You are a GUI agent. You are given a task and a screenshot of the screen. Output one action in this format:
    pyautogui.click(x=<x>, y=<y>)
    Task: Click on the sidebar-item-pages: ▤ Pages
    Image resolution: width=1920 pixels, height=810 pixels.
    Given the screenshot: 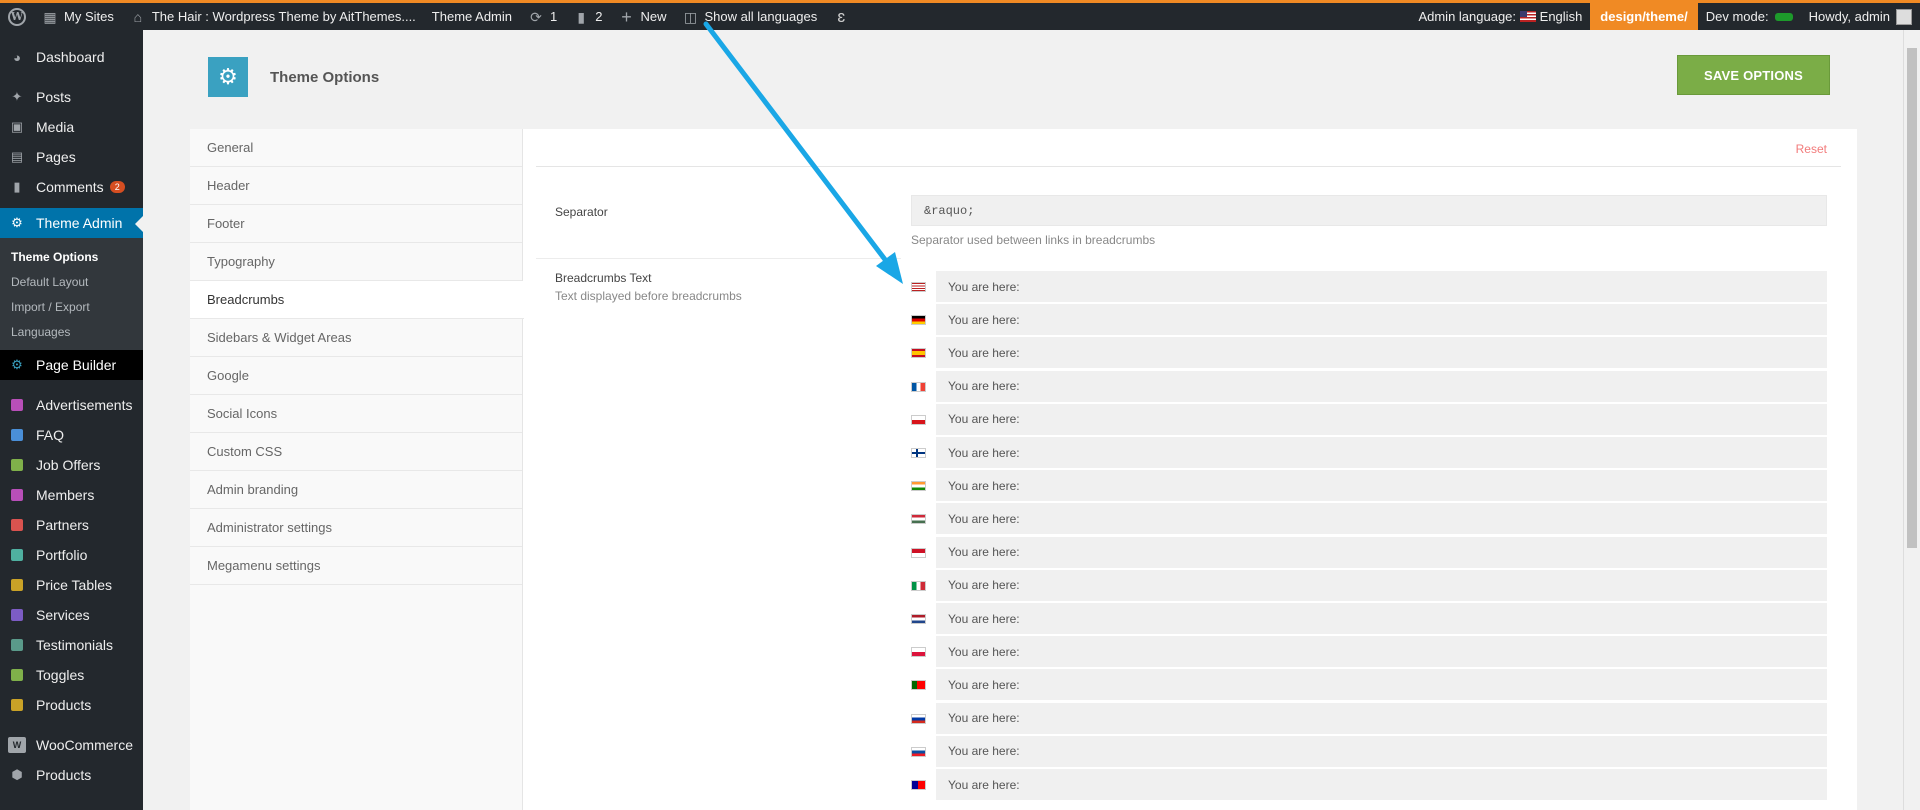 What is the action you would take?
    pyautogui.click(x=71, y=157)
    